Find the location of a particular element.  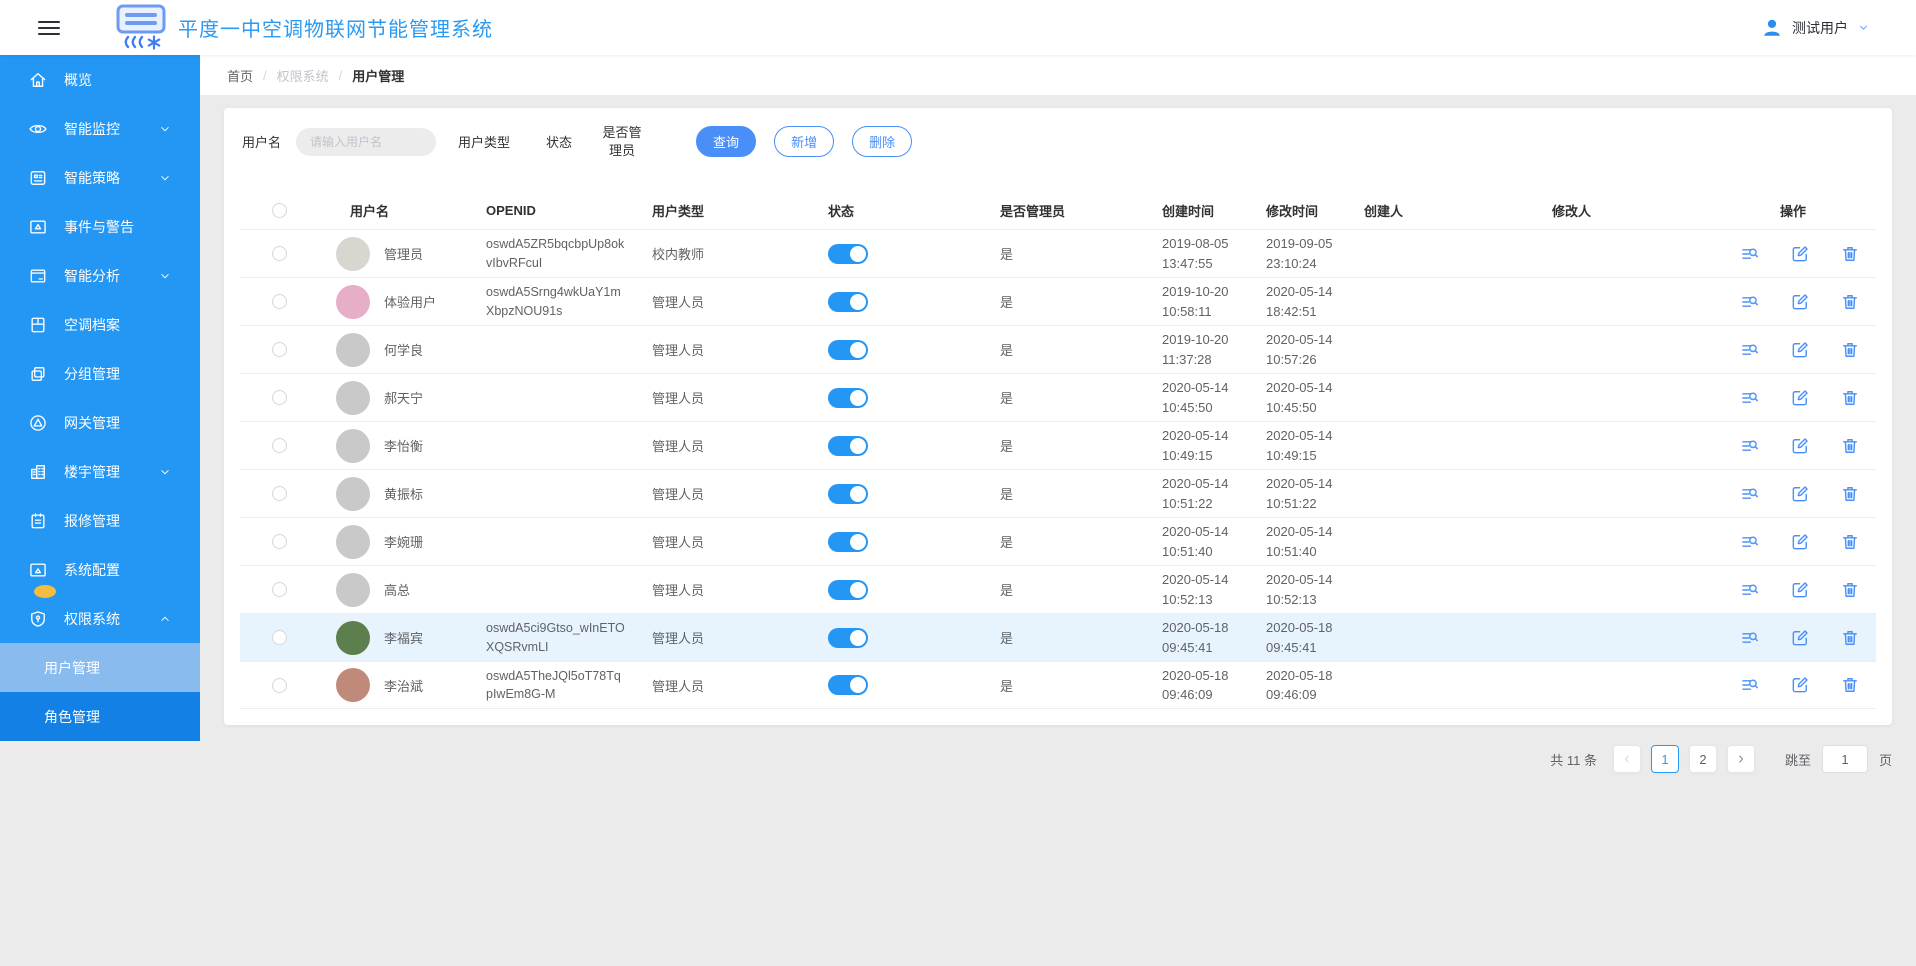

sidebar-item-smart-monitor: 智能监控 is located at coordinates (100, 128).